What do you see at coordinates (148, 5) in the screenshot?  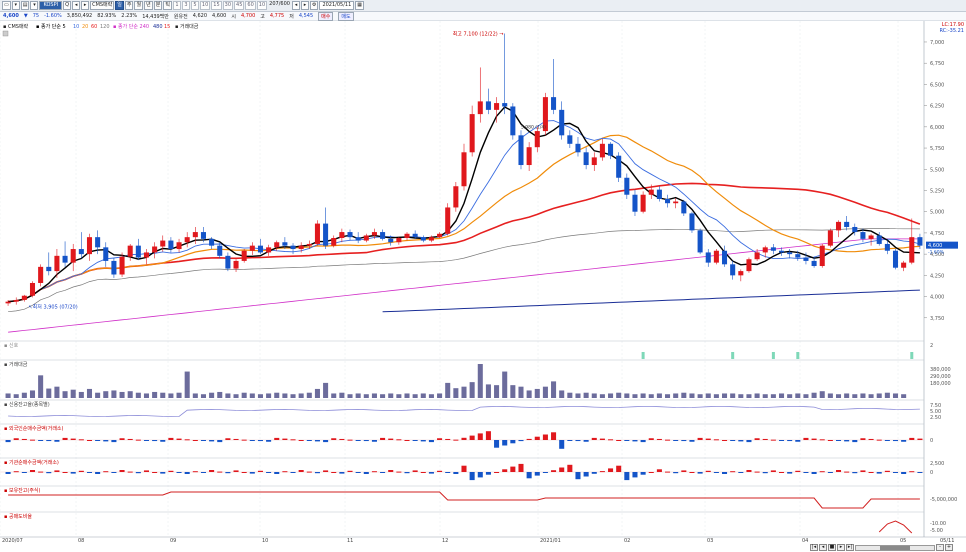 I see `period-year: 년` at bounding box center [148, 5].